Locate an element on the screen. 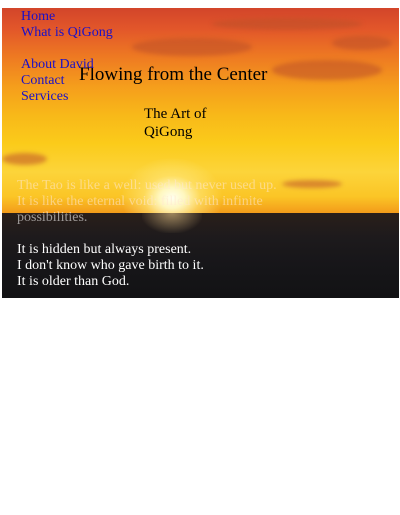 This screenshot has height=515, width=400. nav-link-what-is-qigong: What is QiGong is located at coordinates (67, 33).